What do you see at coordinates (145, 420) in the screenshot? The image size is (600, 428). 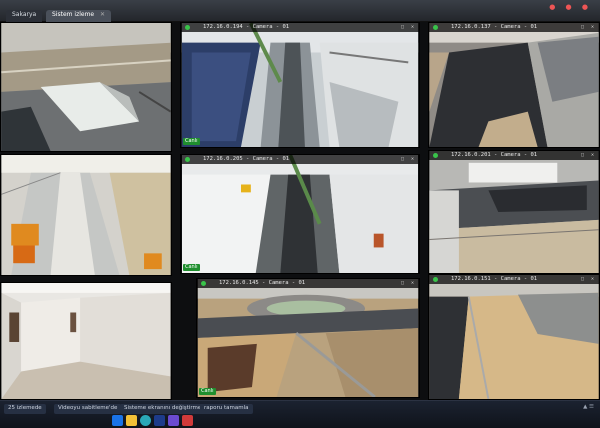 I see `browser-icon` at bounding box center [145, 420].